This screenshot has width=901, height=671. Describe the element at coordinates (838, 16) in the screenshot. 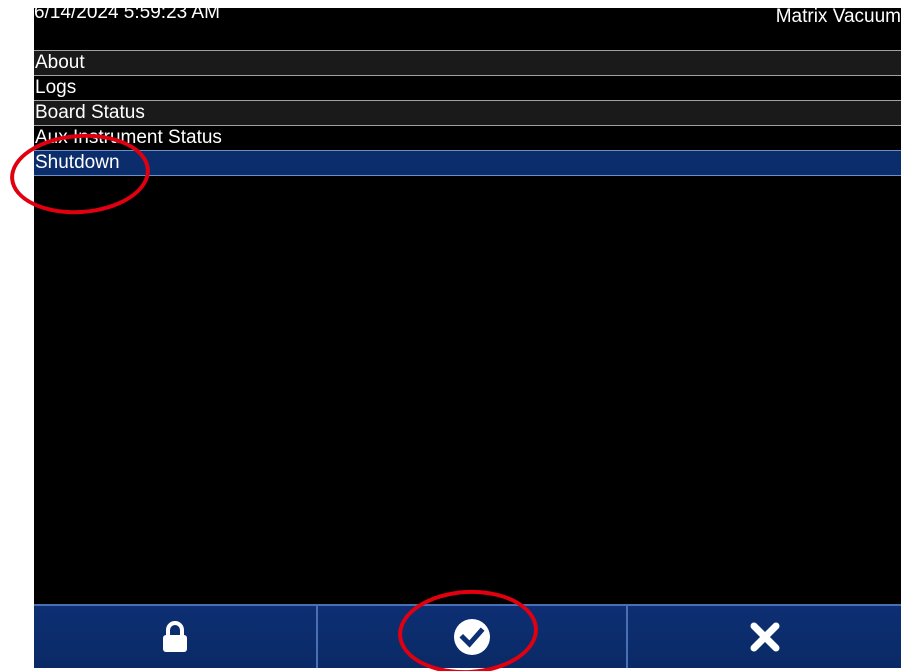

I see `app-title: Matrix Vacuum` at that location.